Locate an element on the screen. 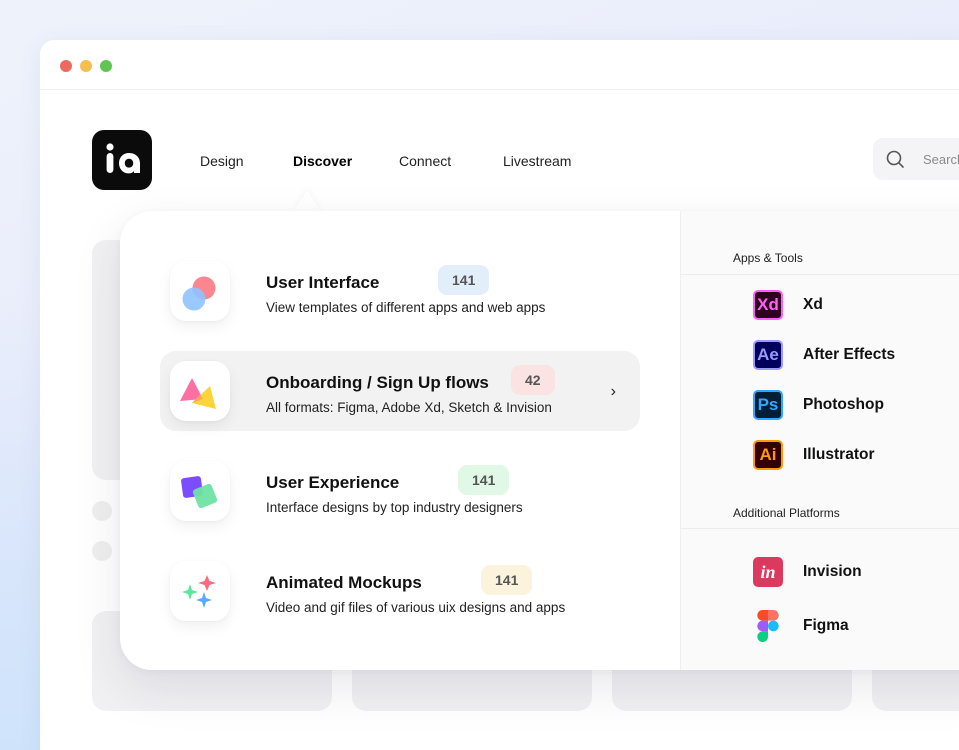 The image size is (959, 750). ia-logo-icon is located at coordinates (123, 158).